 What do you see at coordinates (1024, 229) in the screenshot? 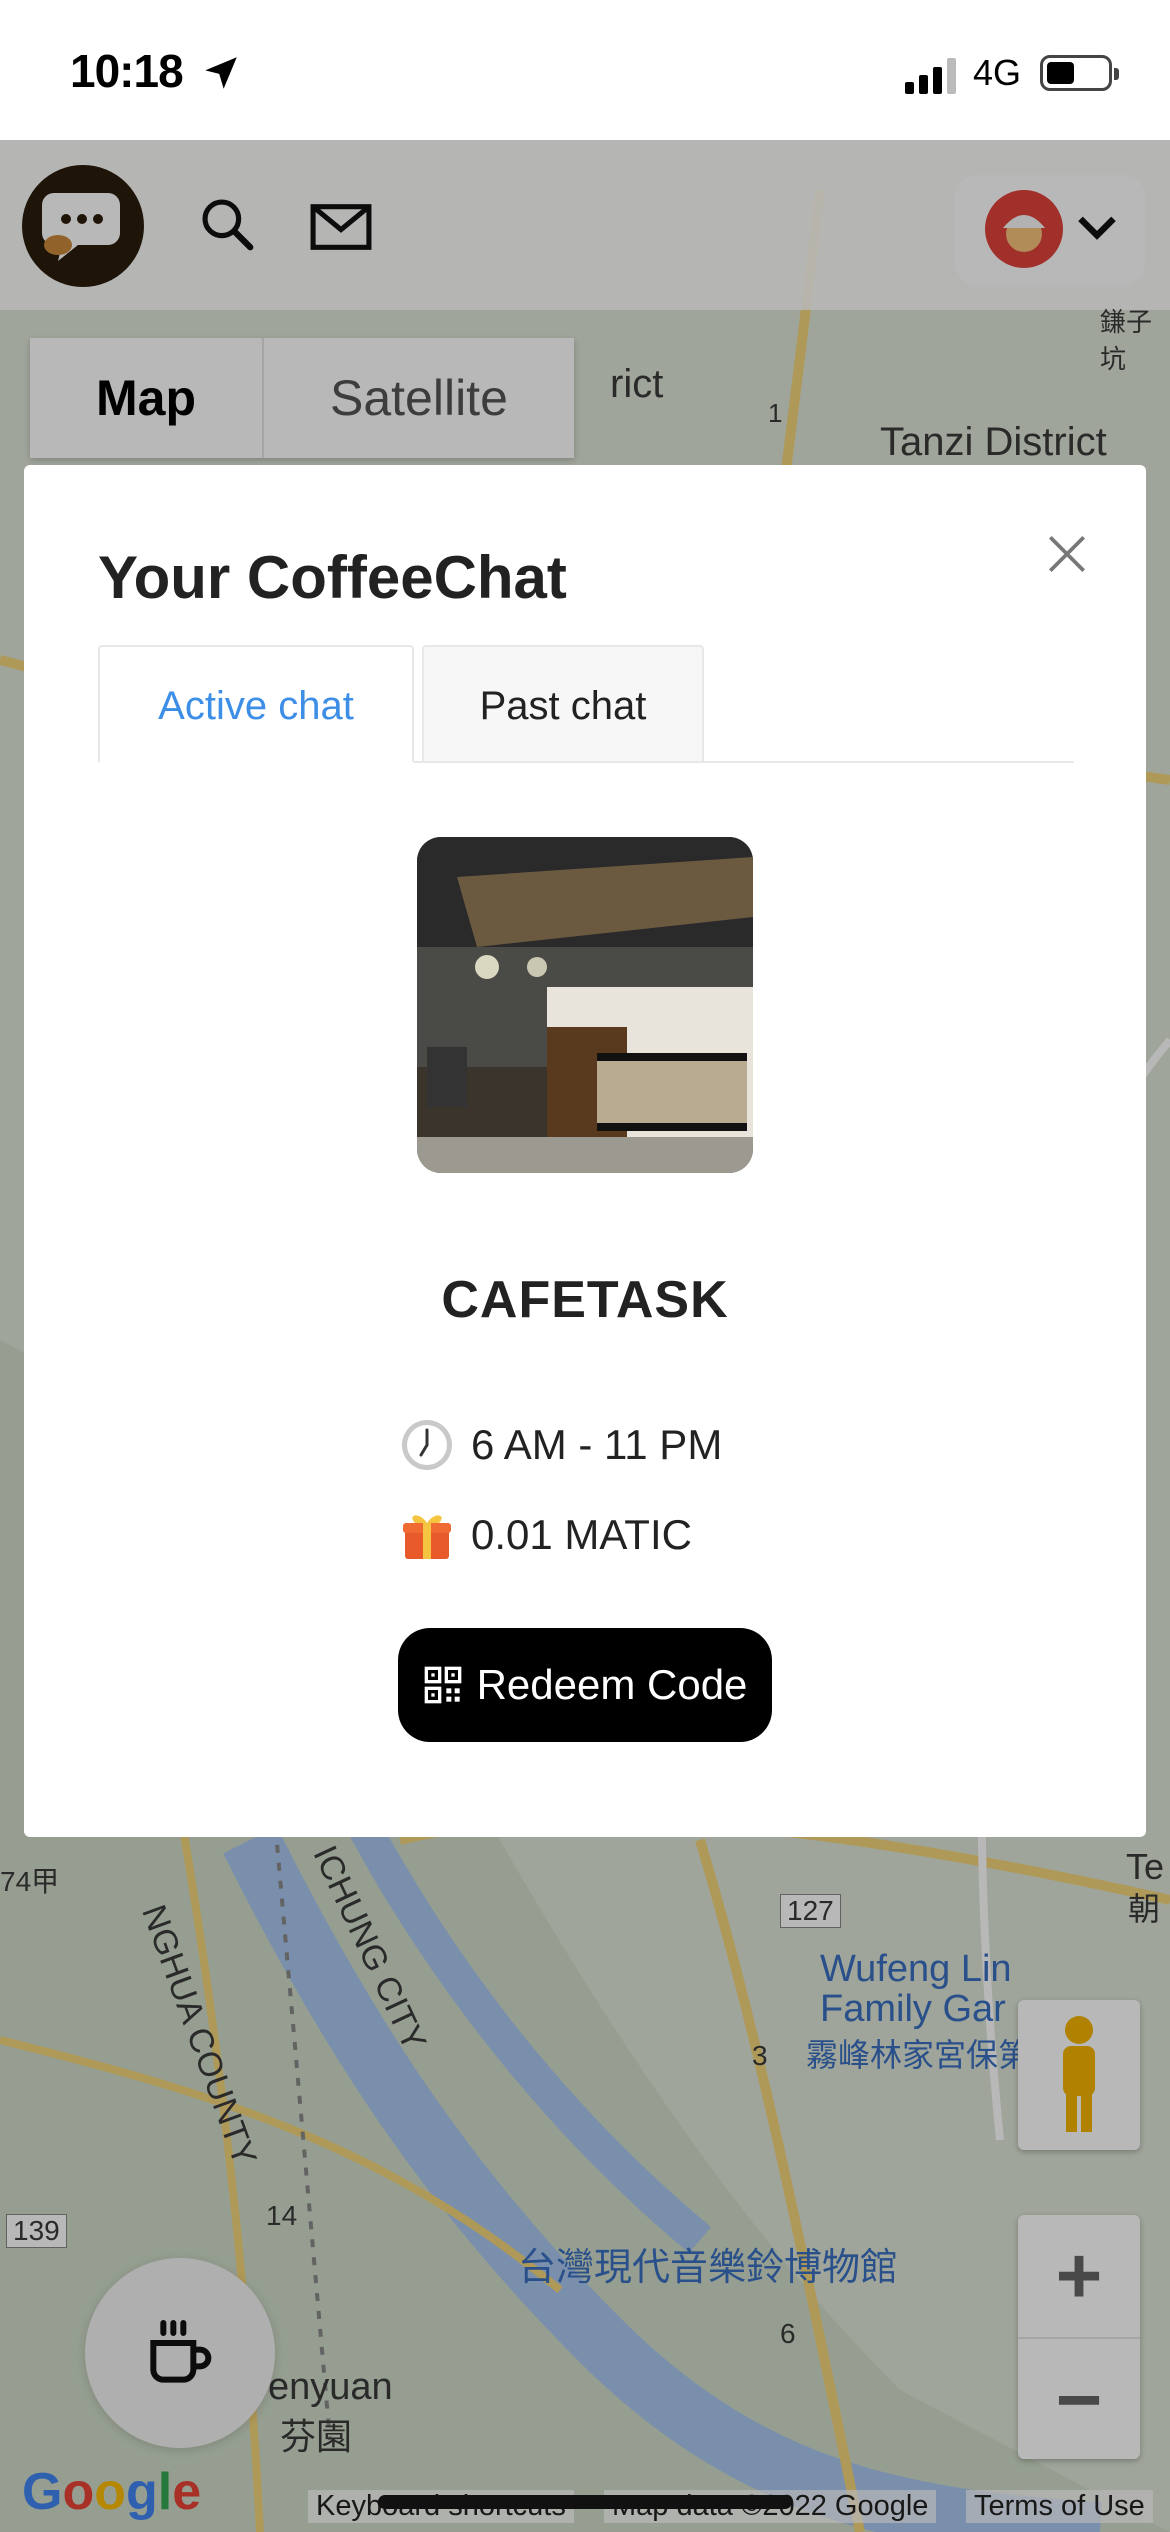
I see `avatar` at bounding box center [1024, 229].